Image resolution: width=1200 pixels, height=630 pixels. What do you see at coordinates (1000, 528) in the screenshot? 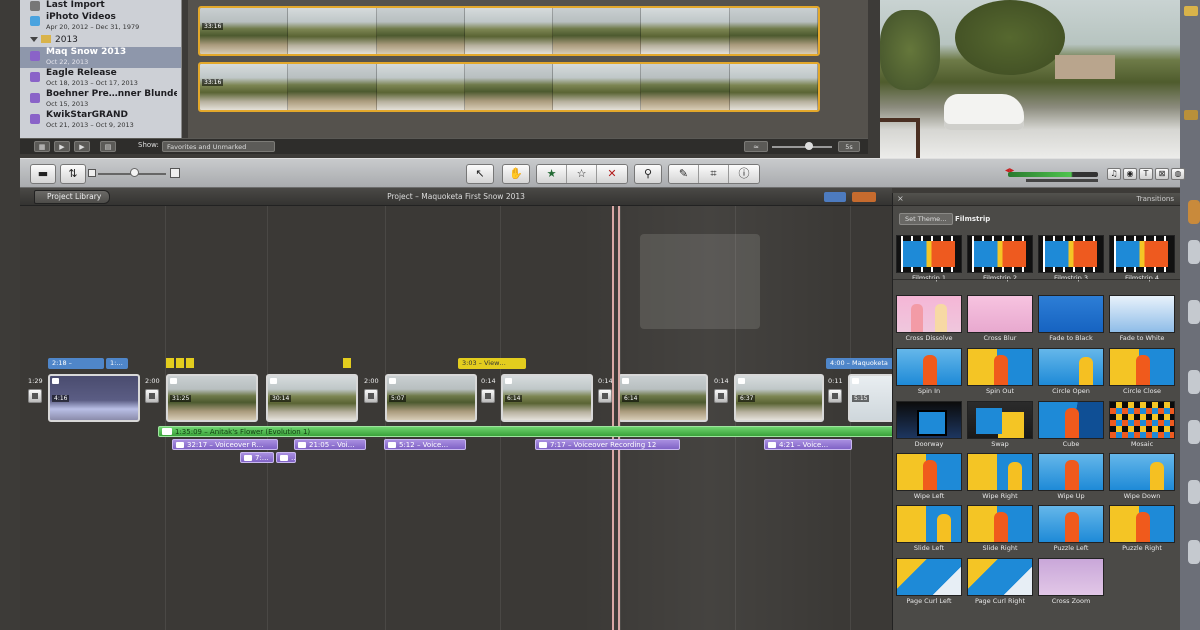
I see `transition-tile: Slide Right` at bounding box center [1000, 528].